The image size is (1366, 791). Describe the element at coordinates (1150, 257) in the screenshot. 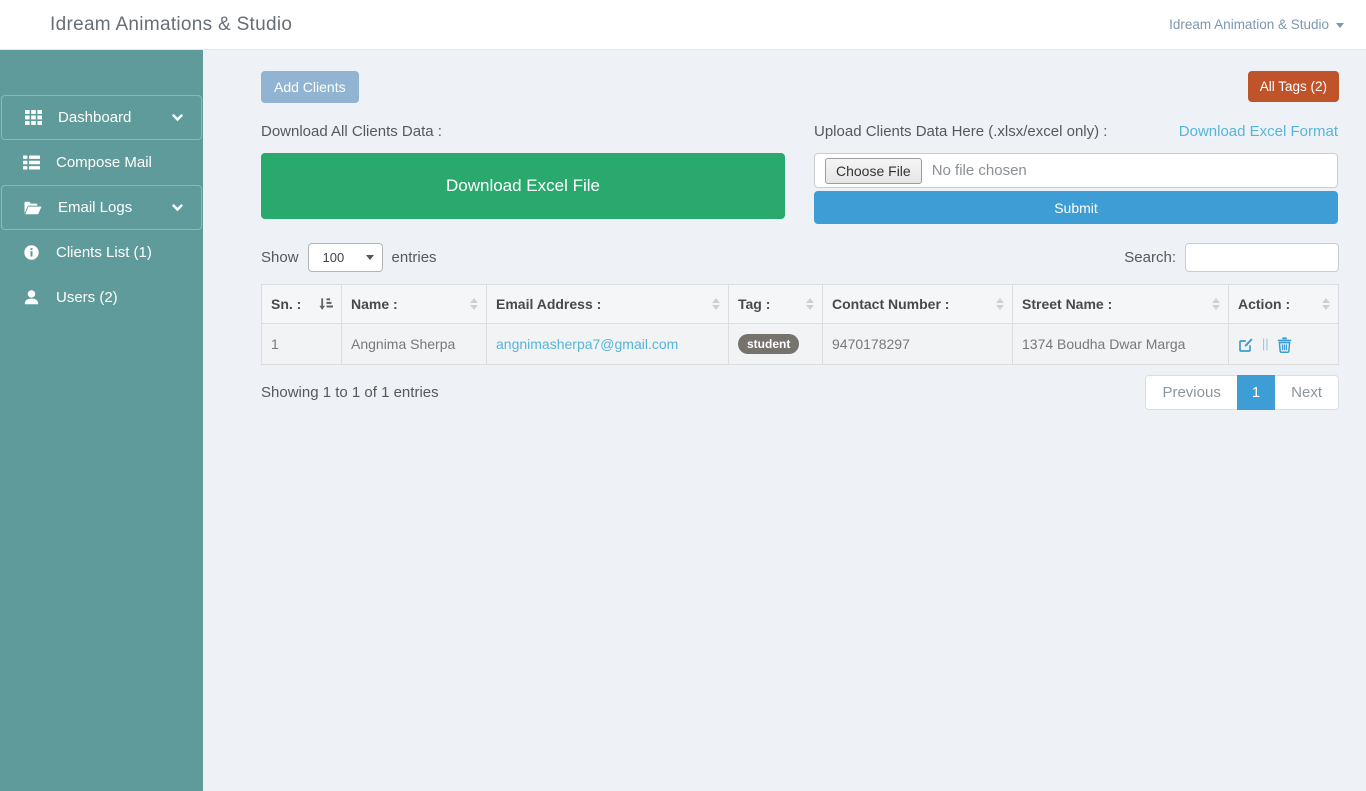

I see `search-label: Search:` at that location.